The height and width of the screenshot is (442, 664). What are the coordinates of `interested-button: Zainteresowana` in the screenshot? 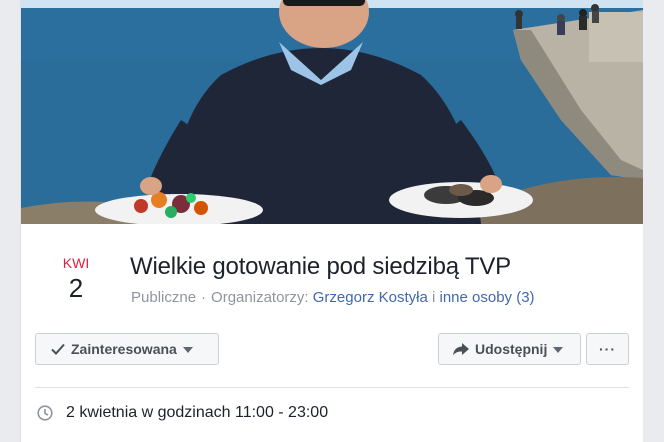 It's located at (127, 349).